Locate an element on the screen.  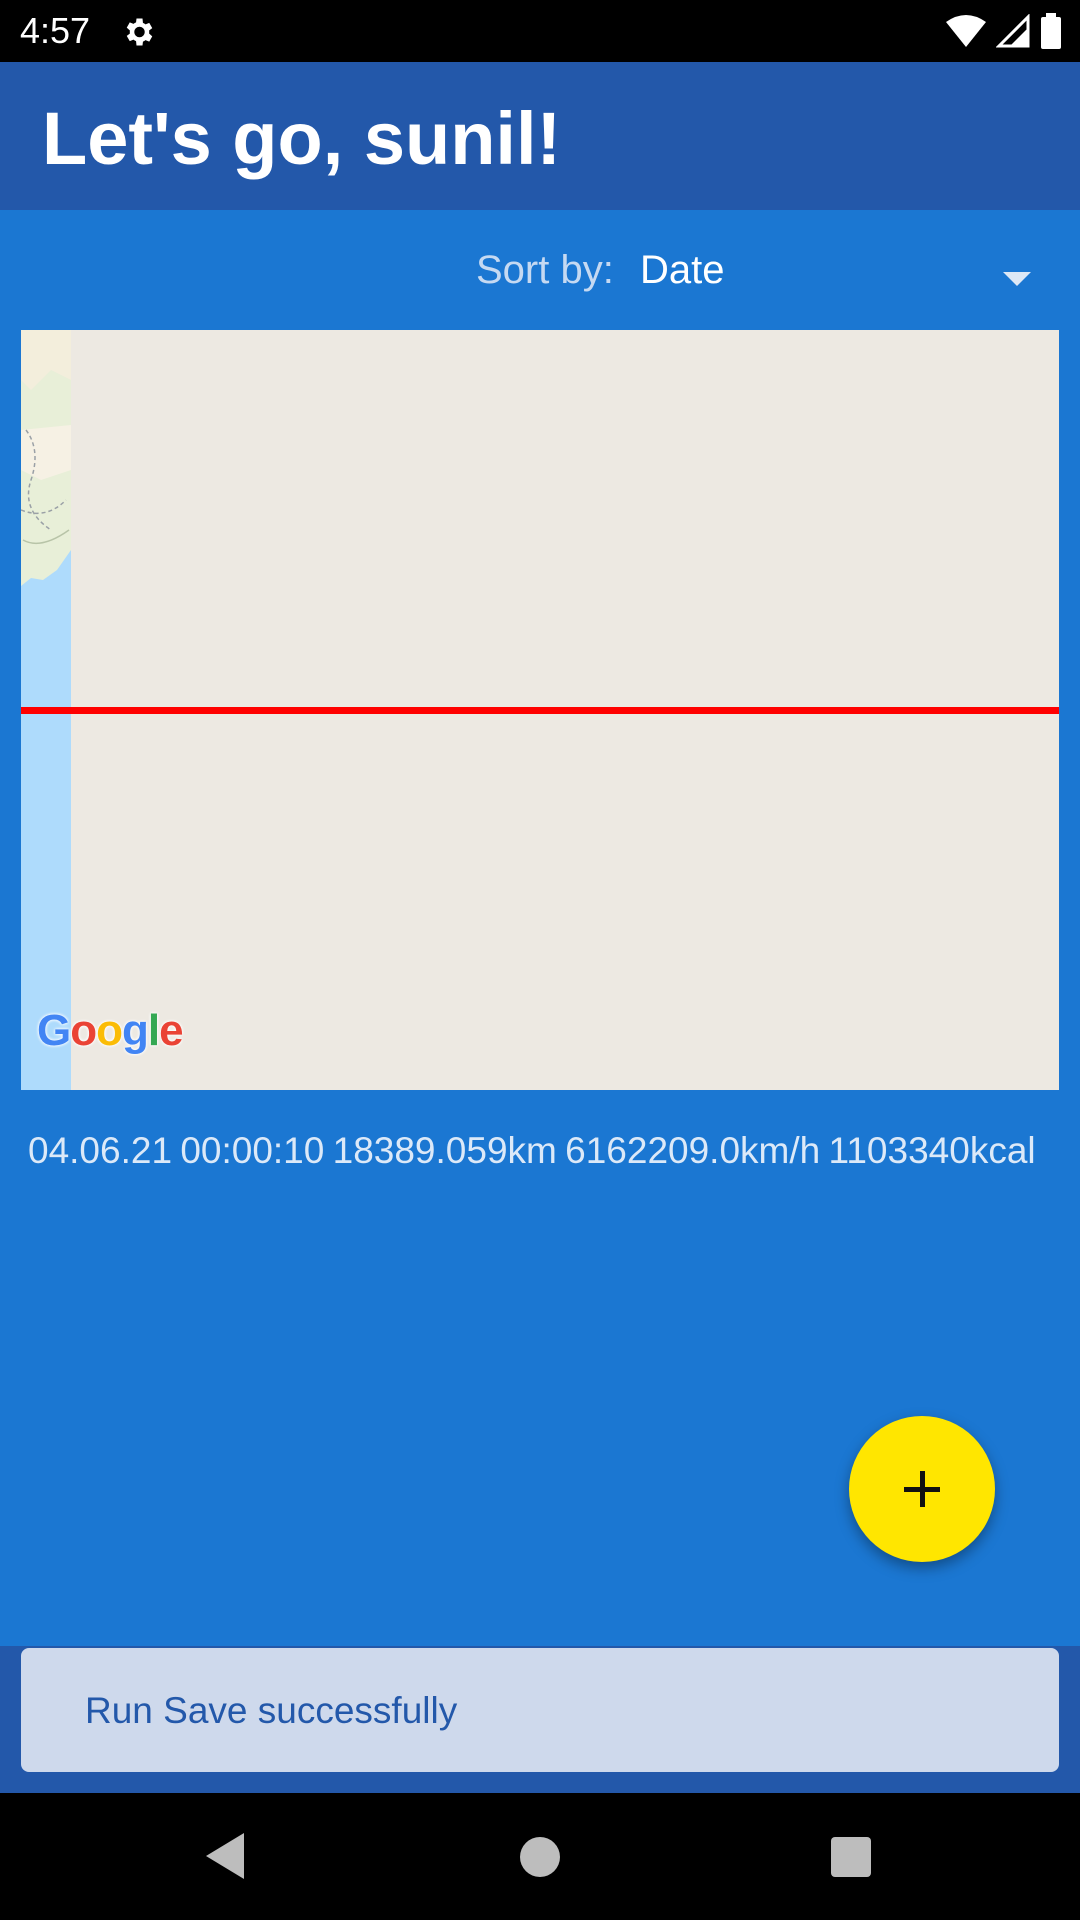
snackbar: Run Save successfully is located at coordinates (540, 1710).